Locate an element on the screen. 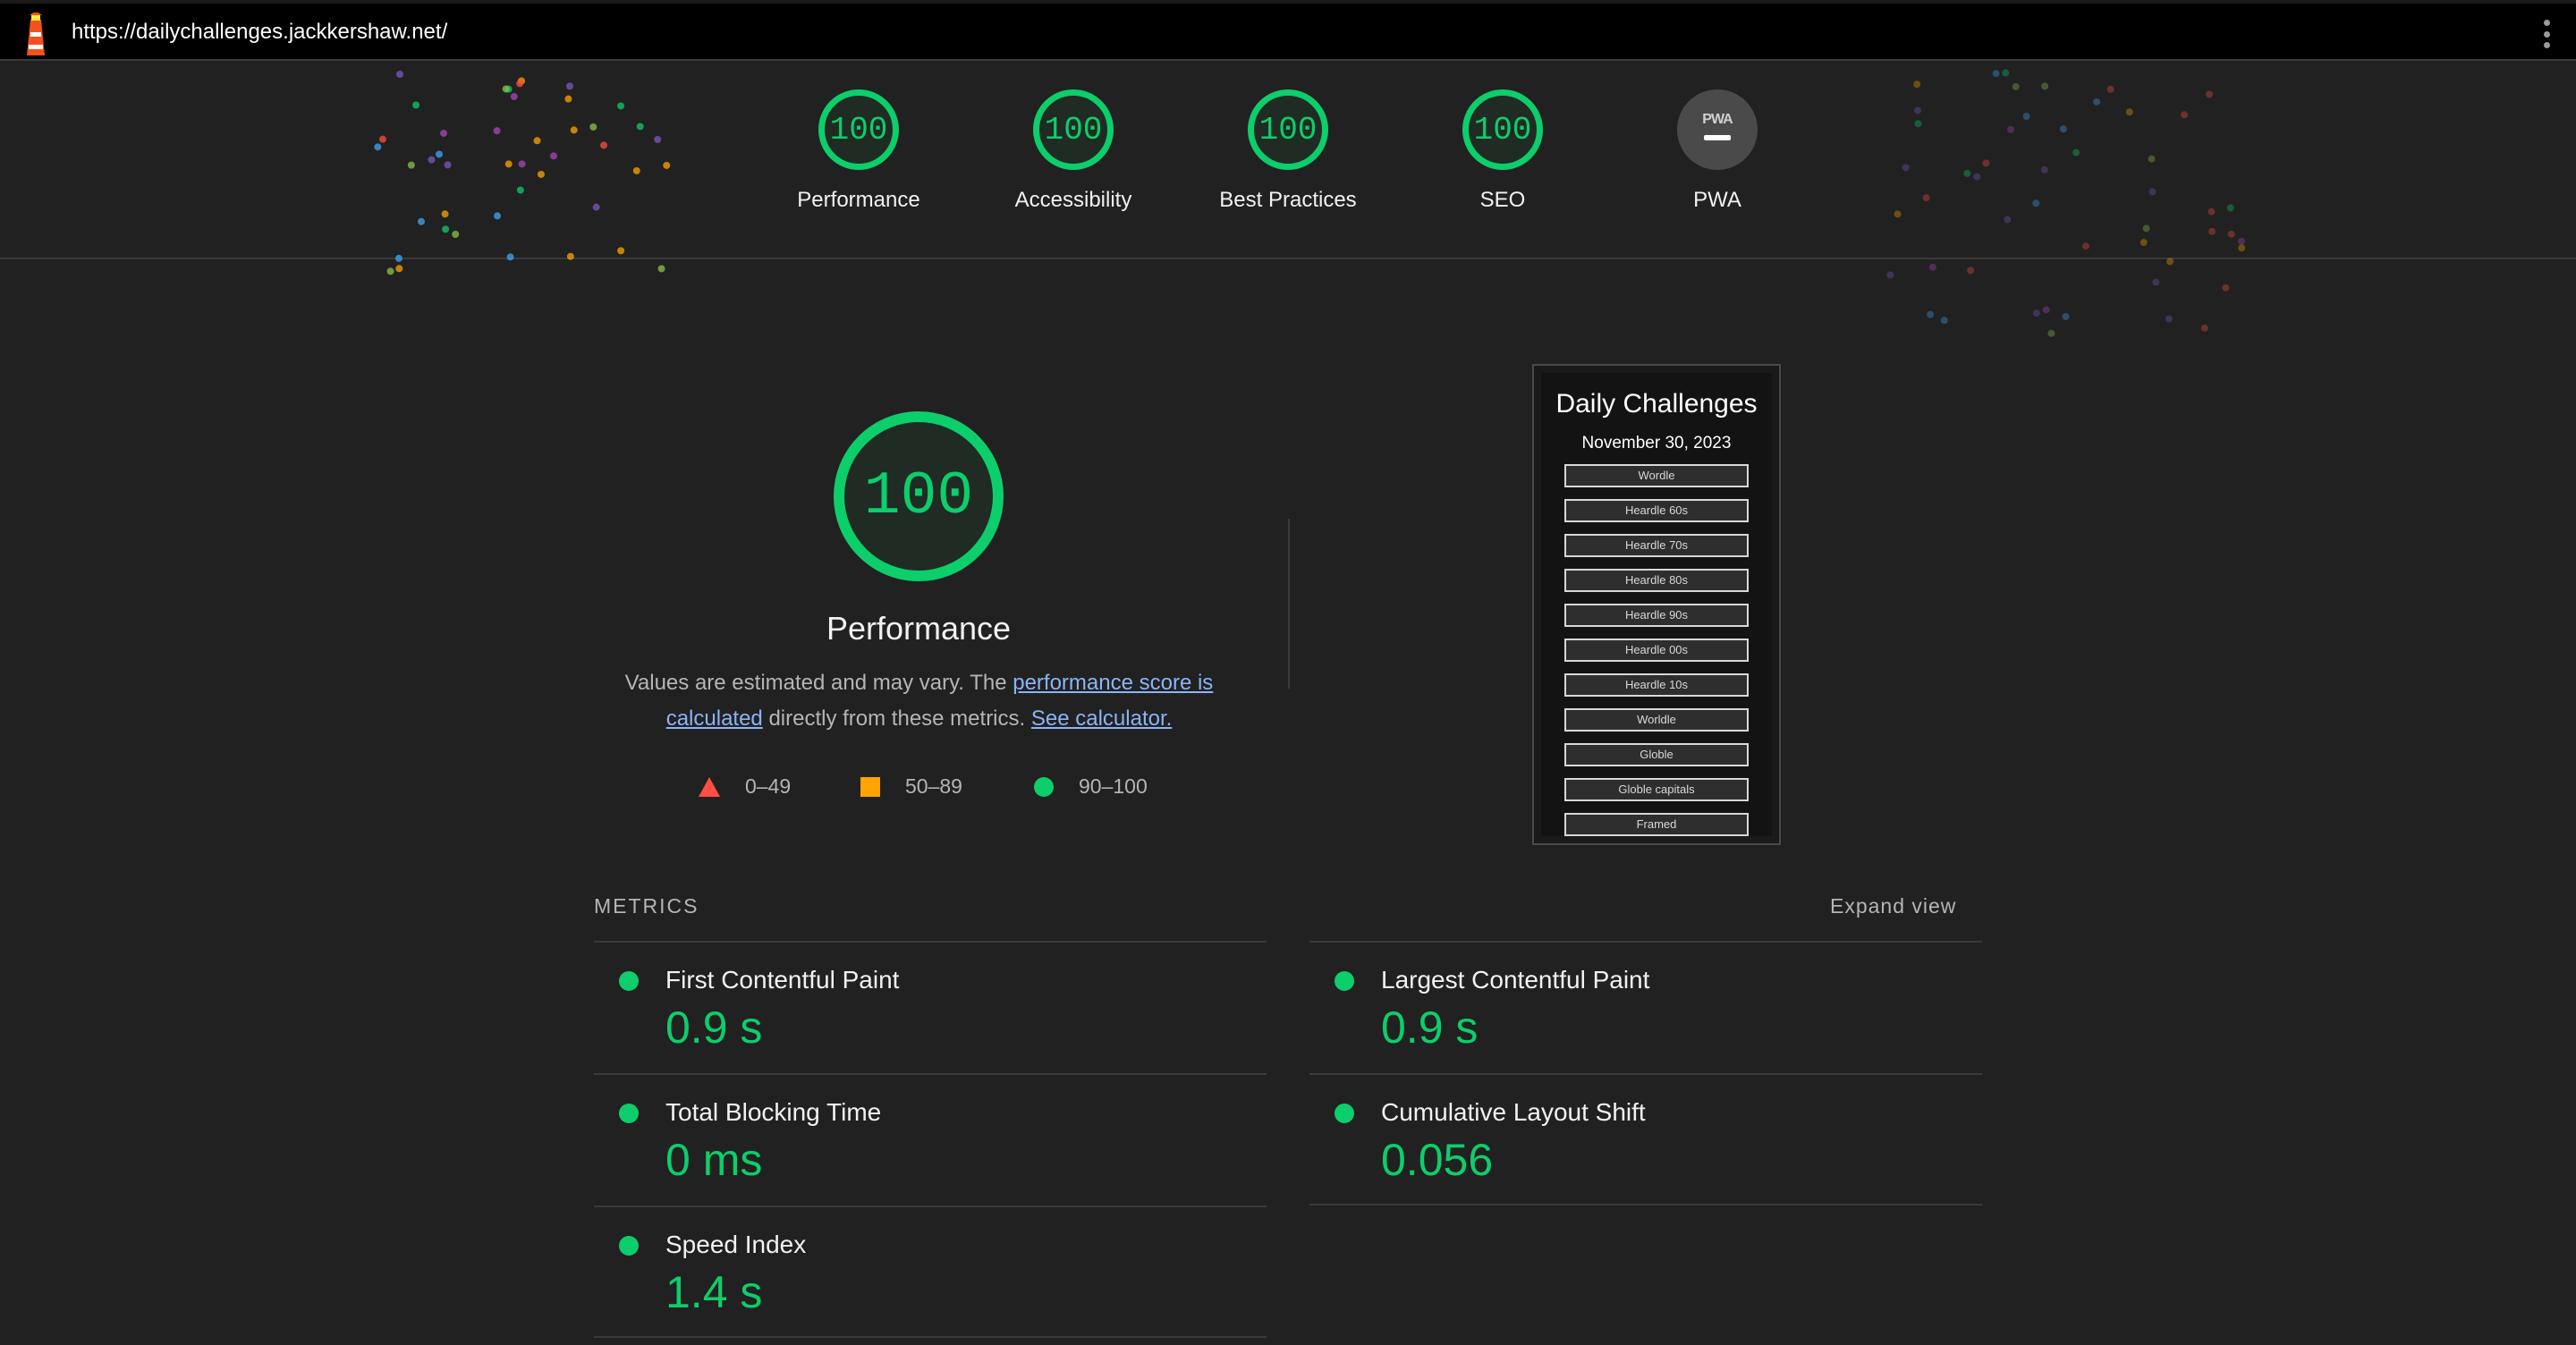  metric-largest-contentful-paint: Largest Contentful Paint 0.9 s is located at coordinates (1645, 1007).